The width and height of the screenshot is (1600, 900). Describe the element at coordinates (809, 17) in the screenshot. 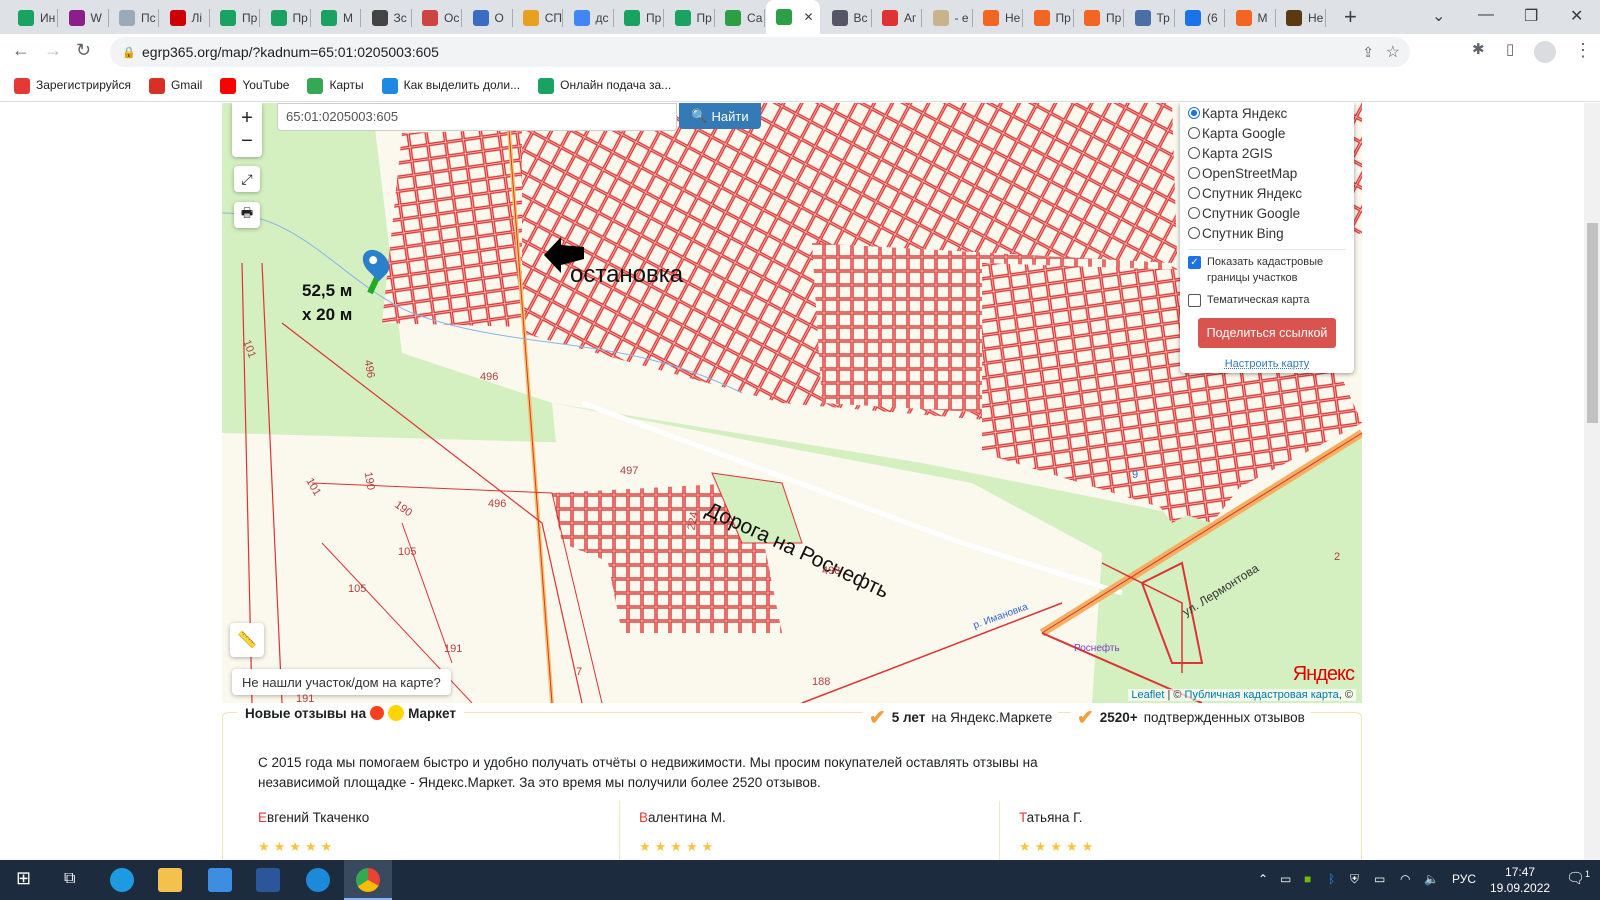

I see `tab-close-icon: ✕` at that location.